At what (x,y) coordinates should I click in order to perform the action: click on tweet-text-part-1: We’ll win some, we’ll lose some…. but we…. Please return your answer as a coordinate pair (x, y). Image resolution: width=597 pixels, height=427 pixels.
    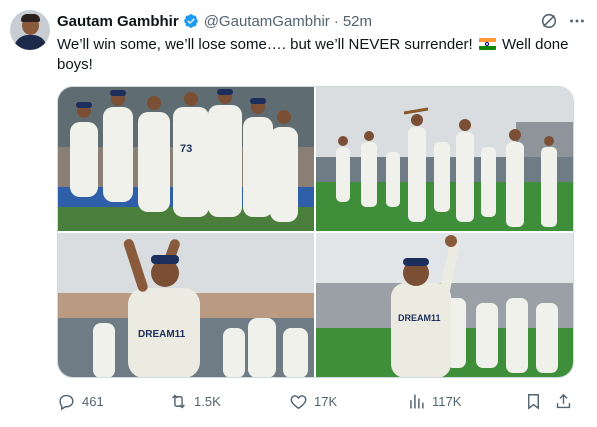
    Looking at the image, I should click on (265, 44).